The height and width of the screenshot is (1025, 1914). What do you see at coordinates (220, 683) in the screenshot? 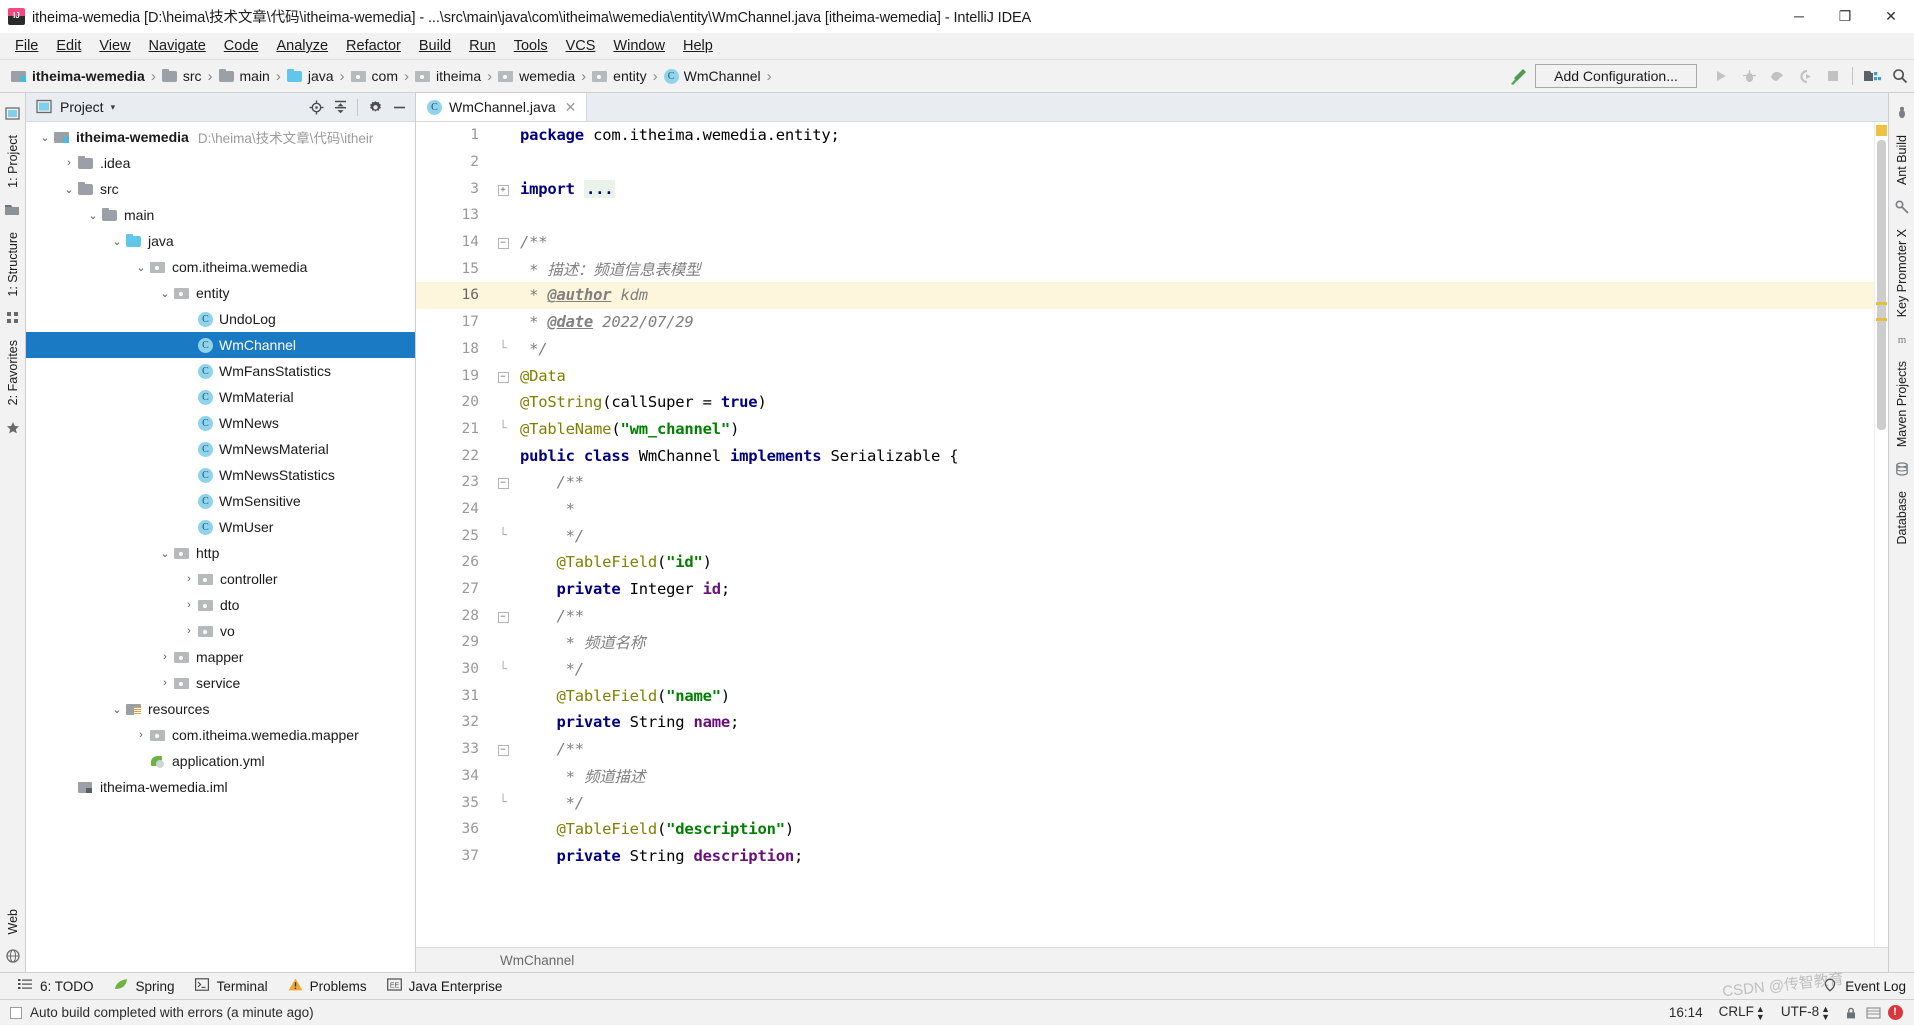
I see `tree-item-service: › service` at bounding box center [220, 683].